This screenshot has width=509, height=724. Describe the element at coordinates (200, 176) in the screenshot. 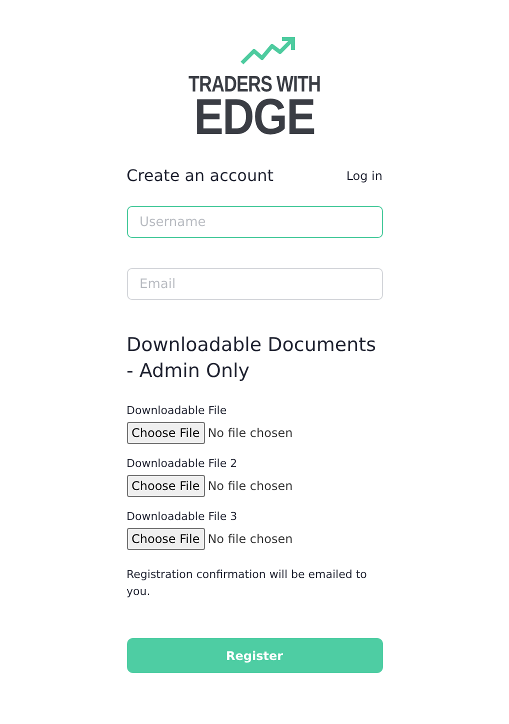

I see `form-title: Create an account` at that location.